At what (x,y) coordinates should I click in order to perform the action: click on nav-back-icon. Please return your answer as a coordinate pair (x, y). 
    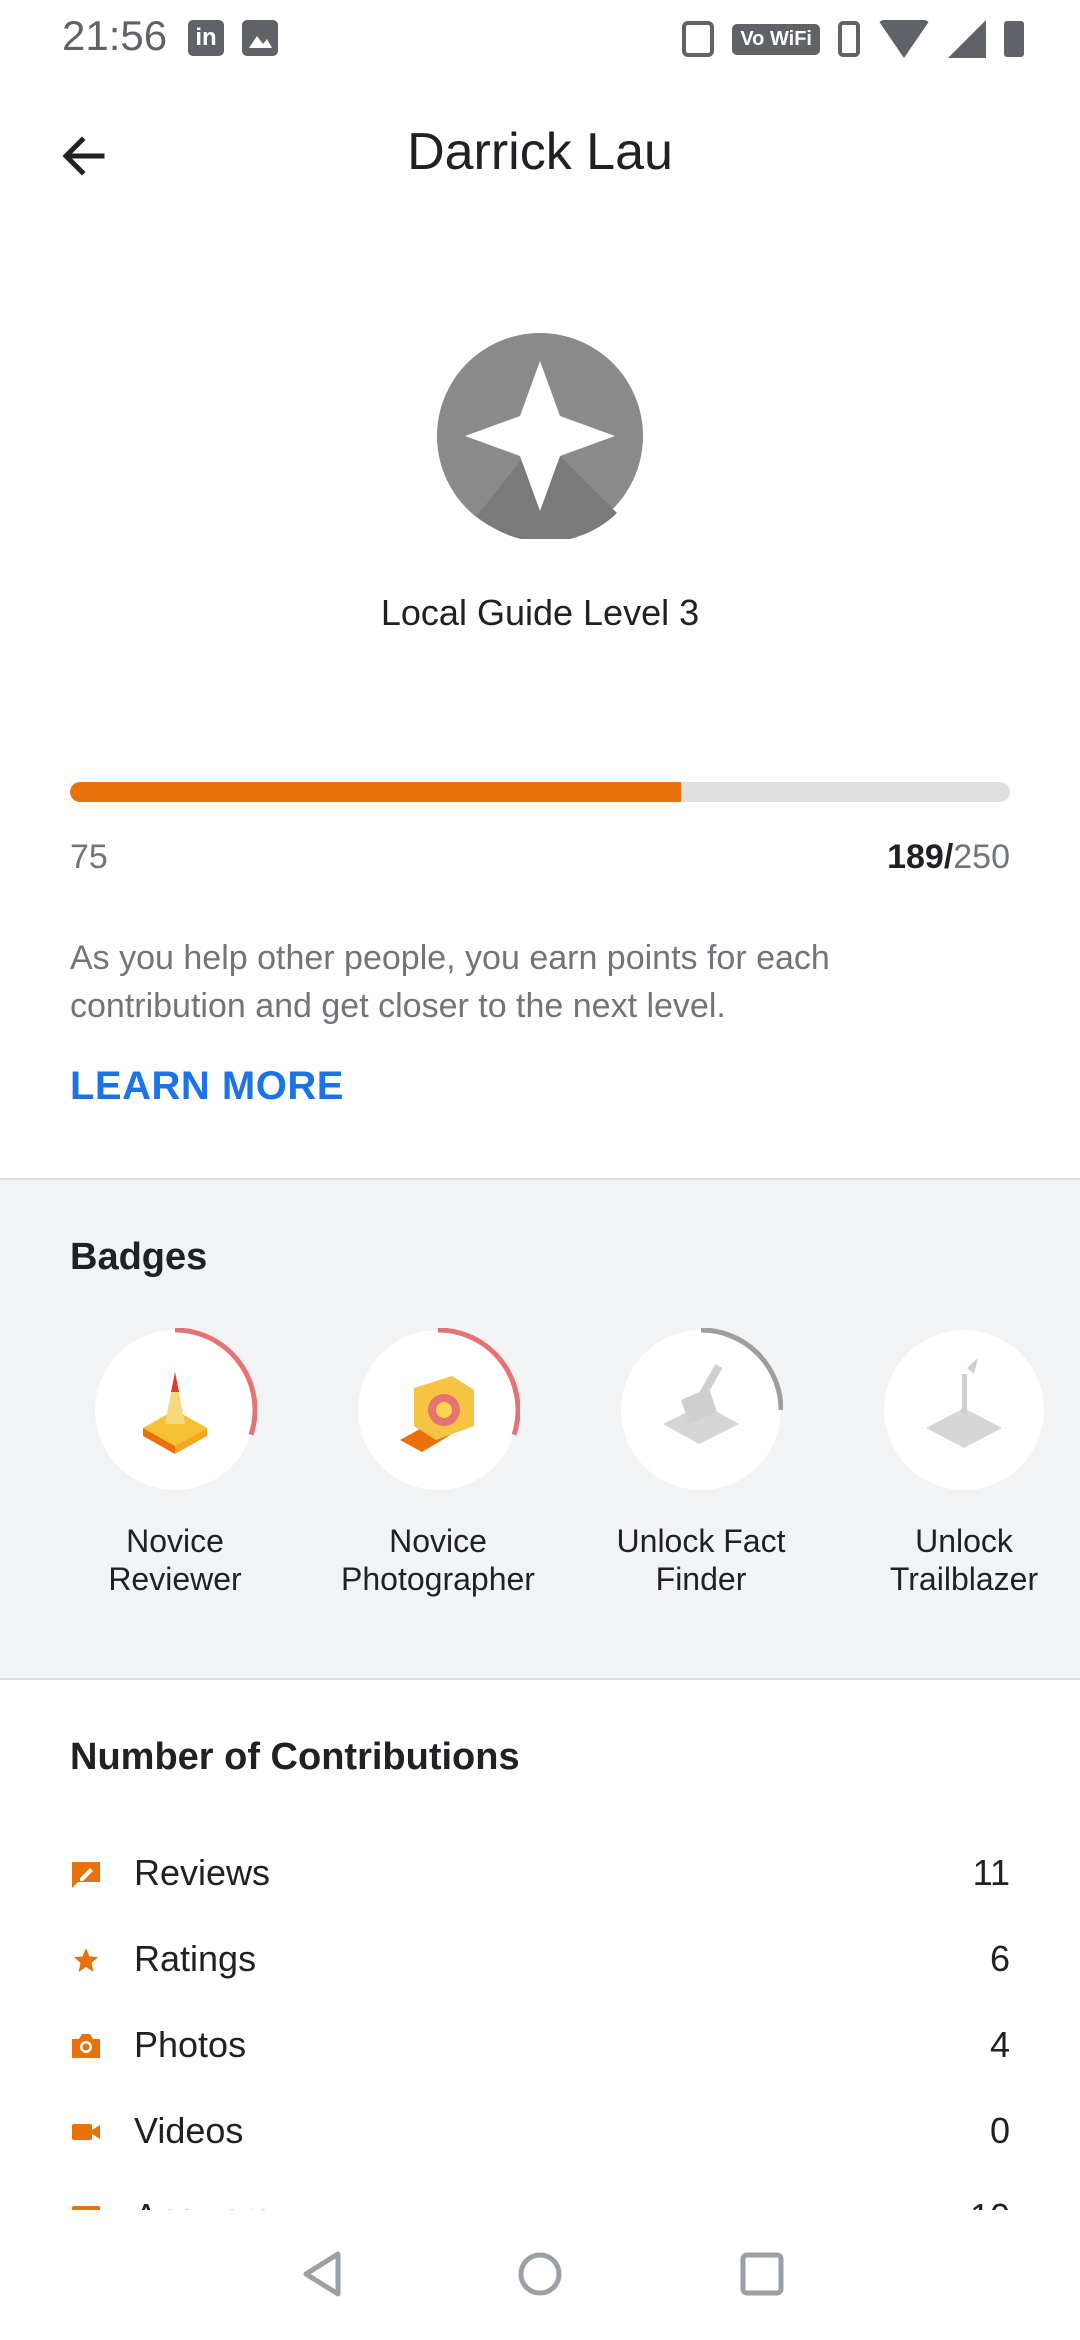
    Looking at the image, I should click on (322, 2274).